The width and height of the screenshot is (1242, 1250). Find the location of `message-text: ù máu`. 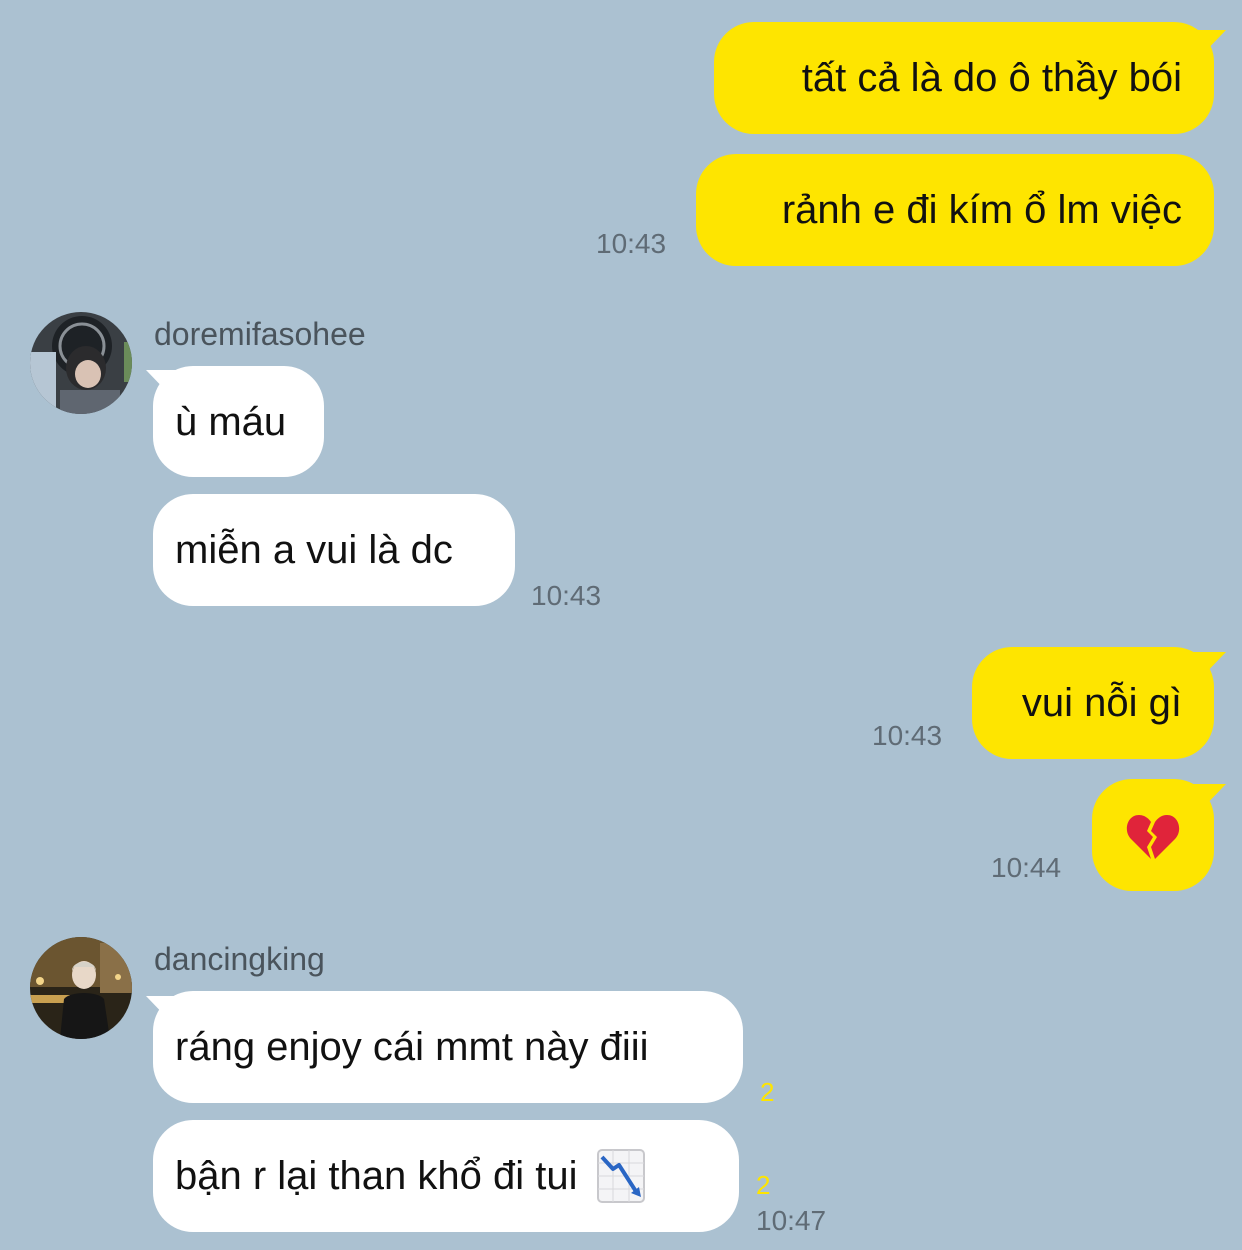

message-text: ù máu is located at coordinates (231, 421).